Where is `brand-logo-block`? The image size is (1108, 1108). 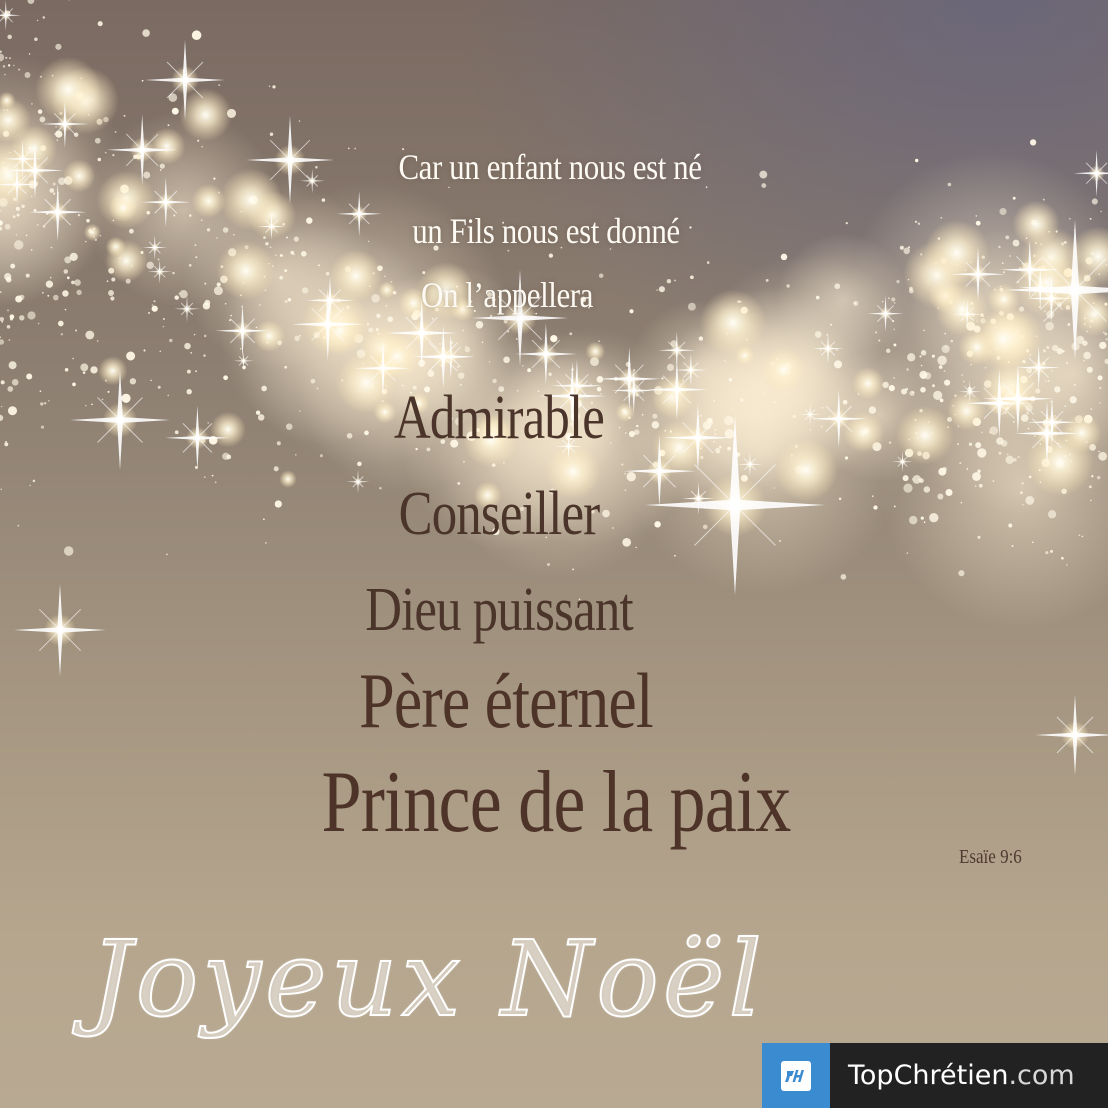
brand-logo-block is located at coordinates (796, 1075).